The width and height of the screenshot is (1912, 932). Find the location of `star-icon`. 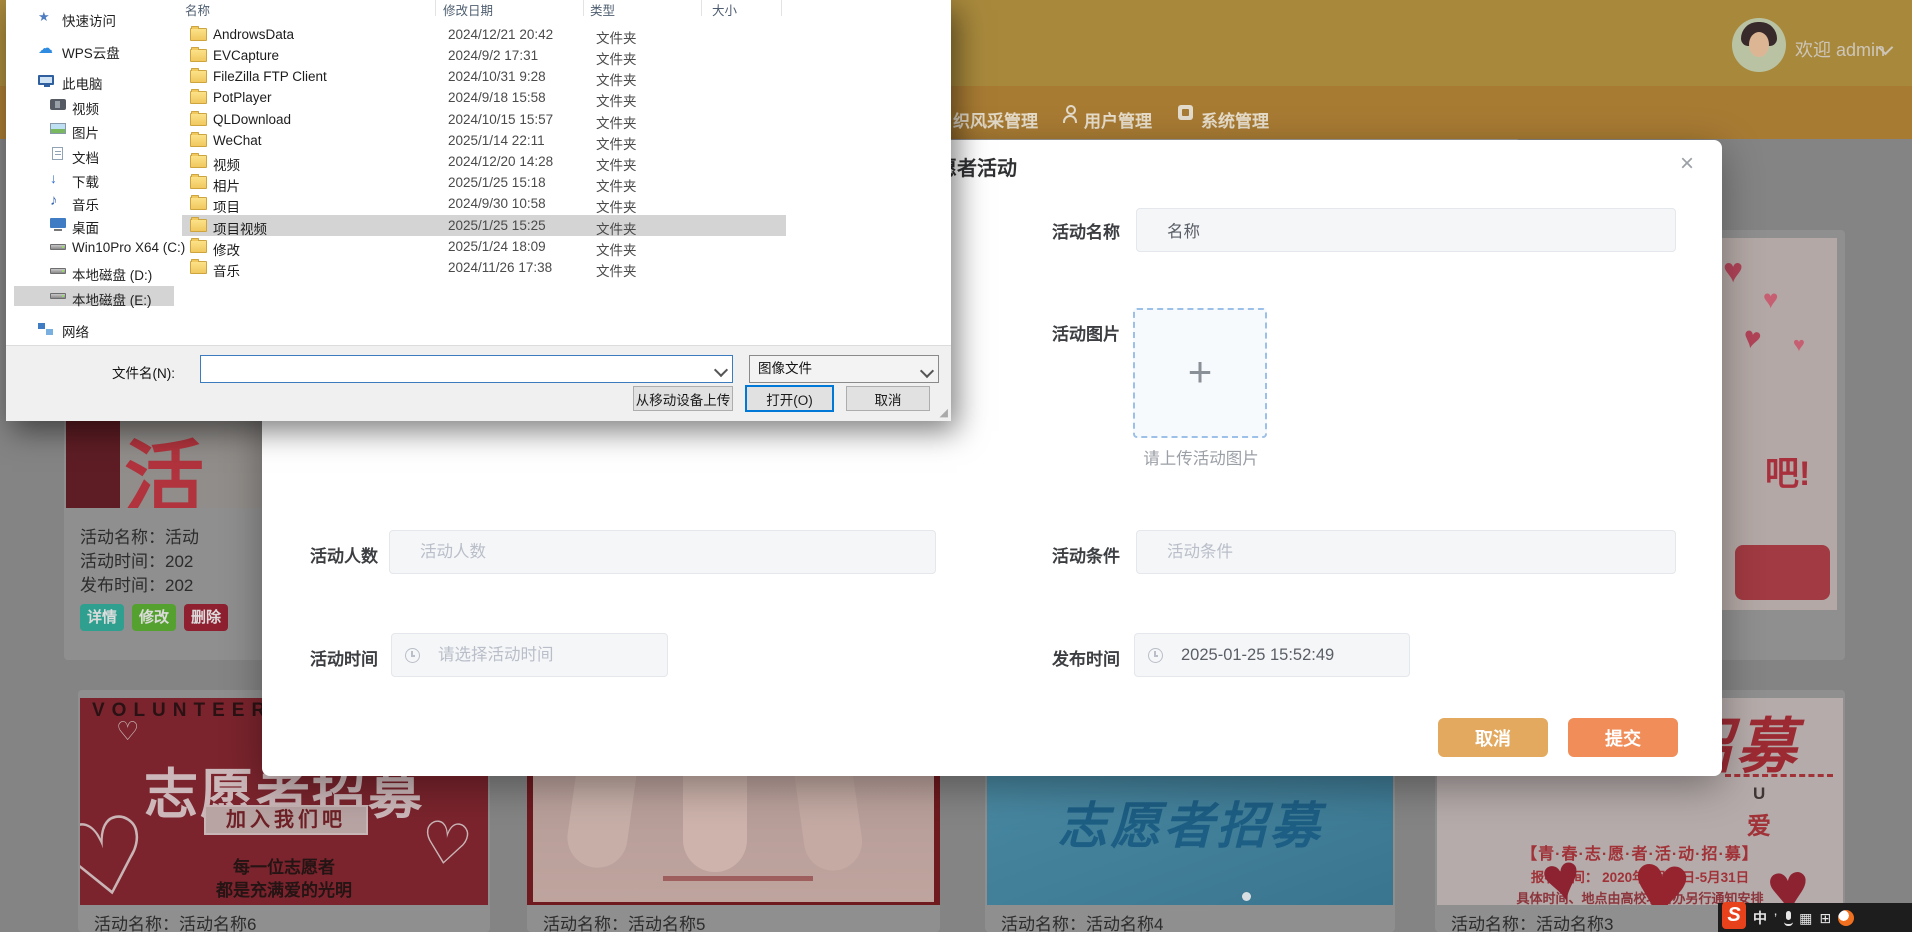

star-icon is located at coordinates (46, 17).